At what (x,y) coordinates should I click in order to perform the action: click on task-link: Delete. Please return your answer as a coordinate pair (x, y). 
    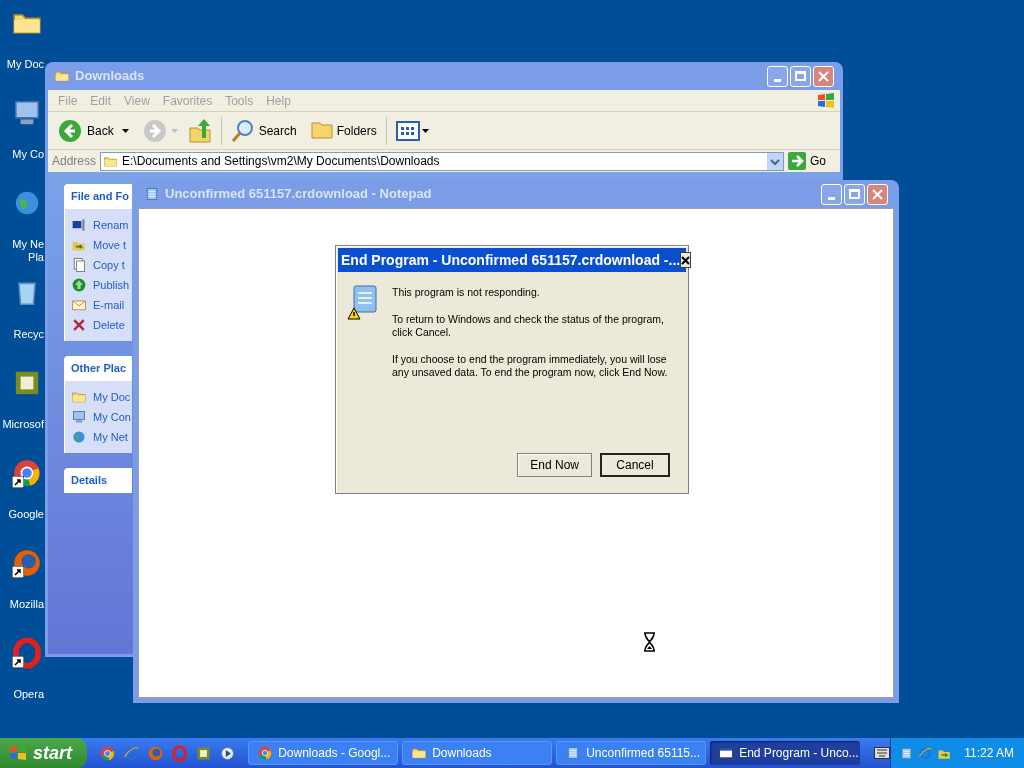
    Looking at the image, I should click on (109, 325).